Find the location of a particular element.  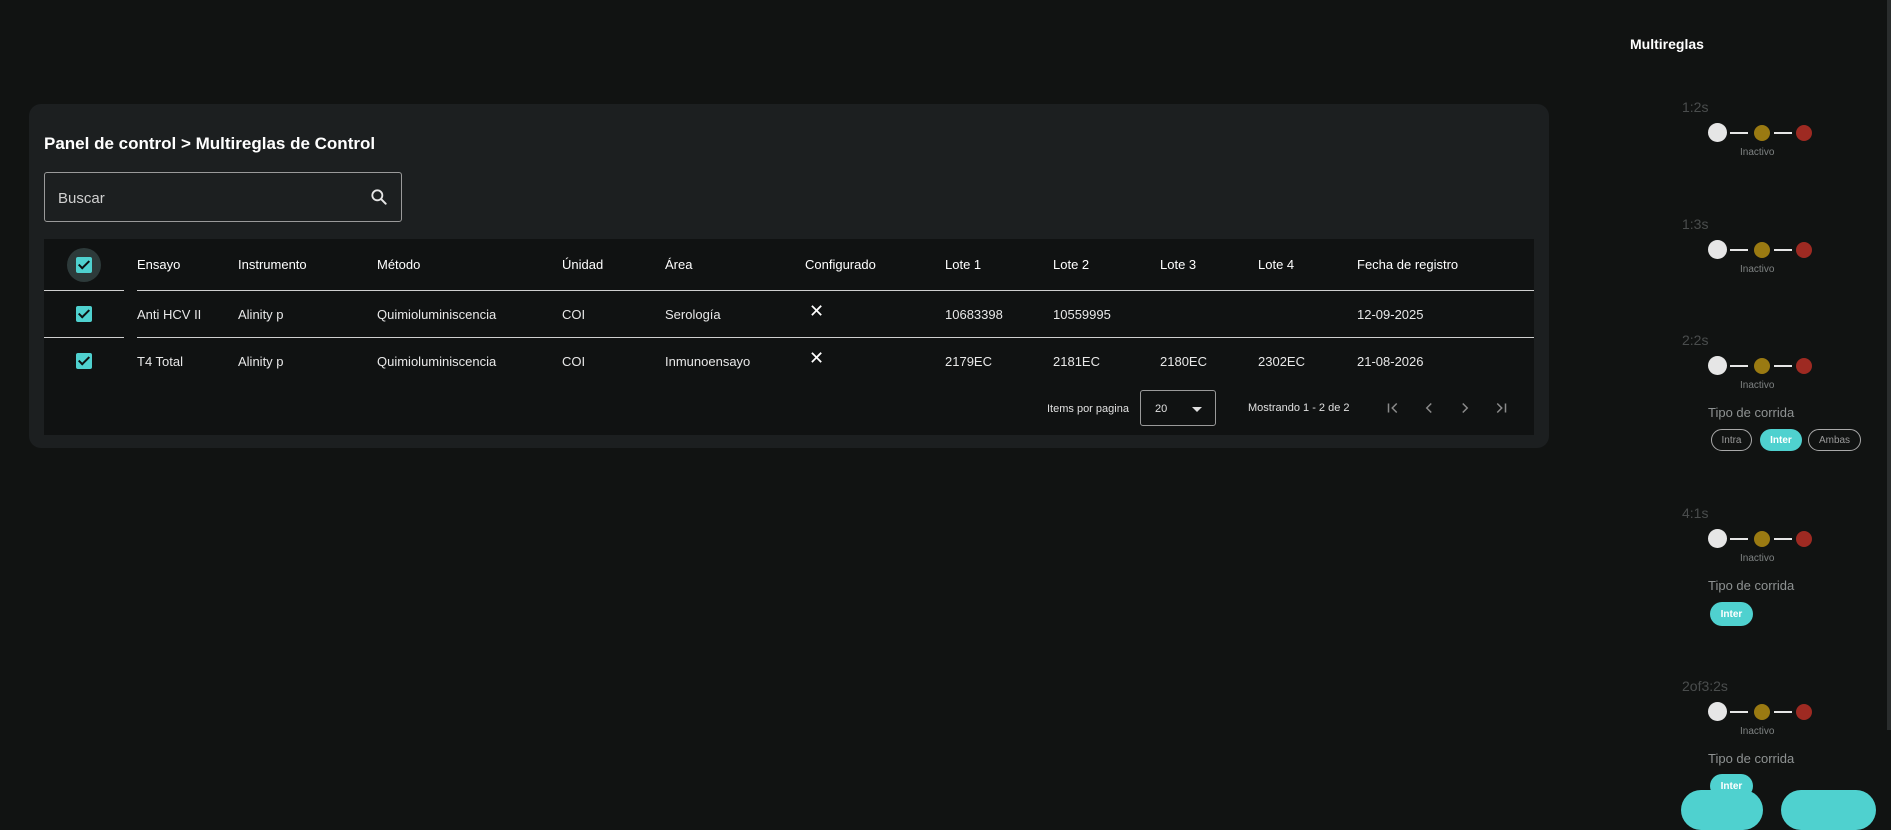

col-instrumento: Instrumento is located at coordinates (307, 265).